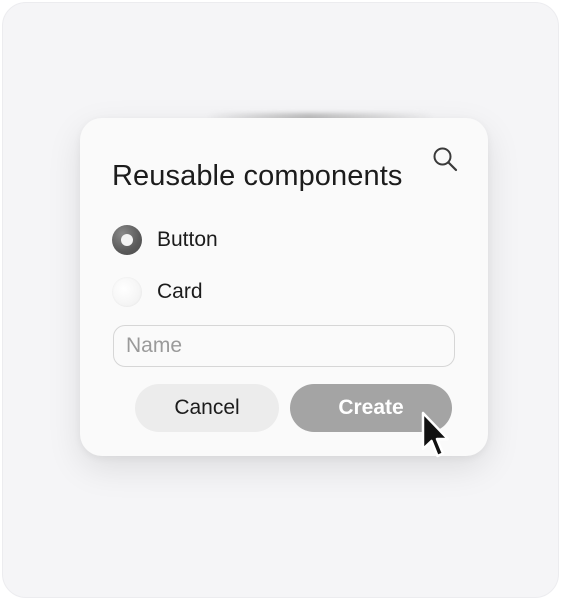 The width and height of the screenshot is (561, 600). What do you see at coordinates (180, 291) in the screenshot?
I see `option-card-label: Card` at bounding box center [180, 291].